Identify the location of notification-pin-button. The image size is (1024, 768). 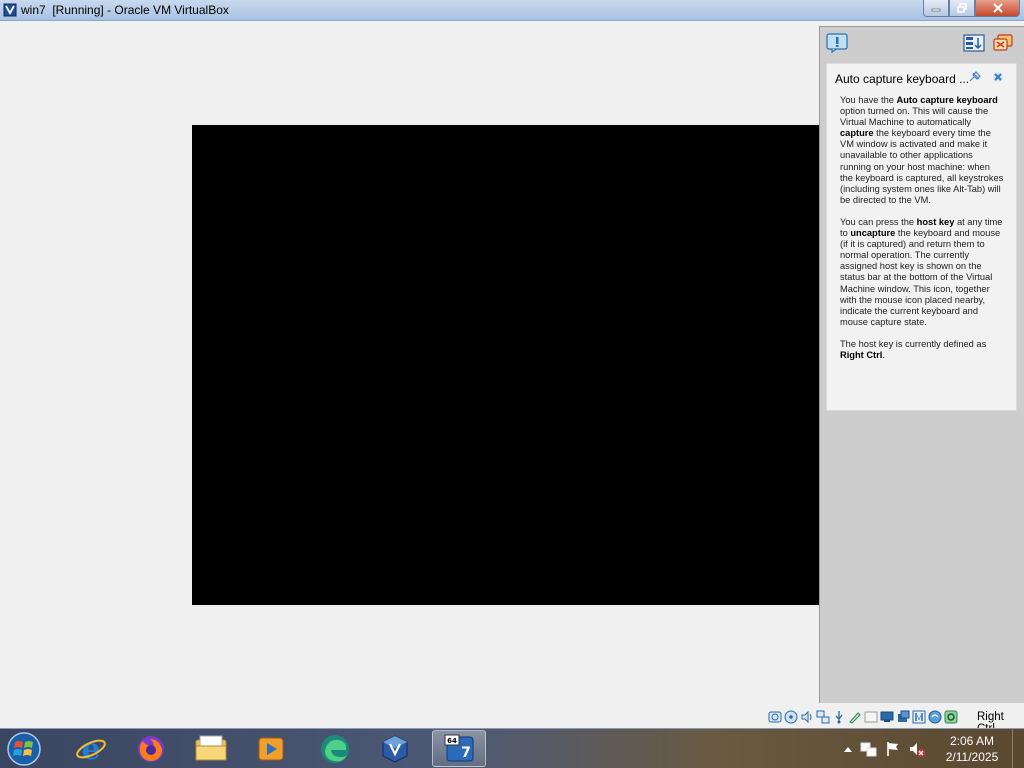
(975, 77).